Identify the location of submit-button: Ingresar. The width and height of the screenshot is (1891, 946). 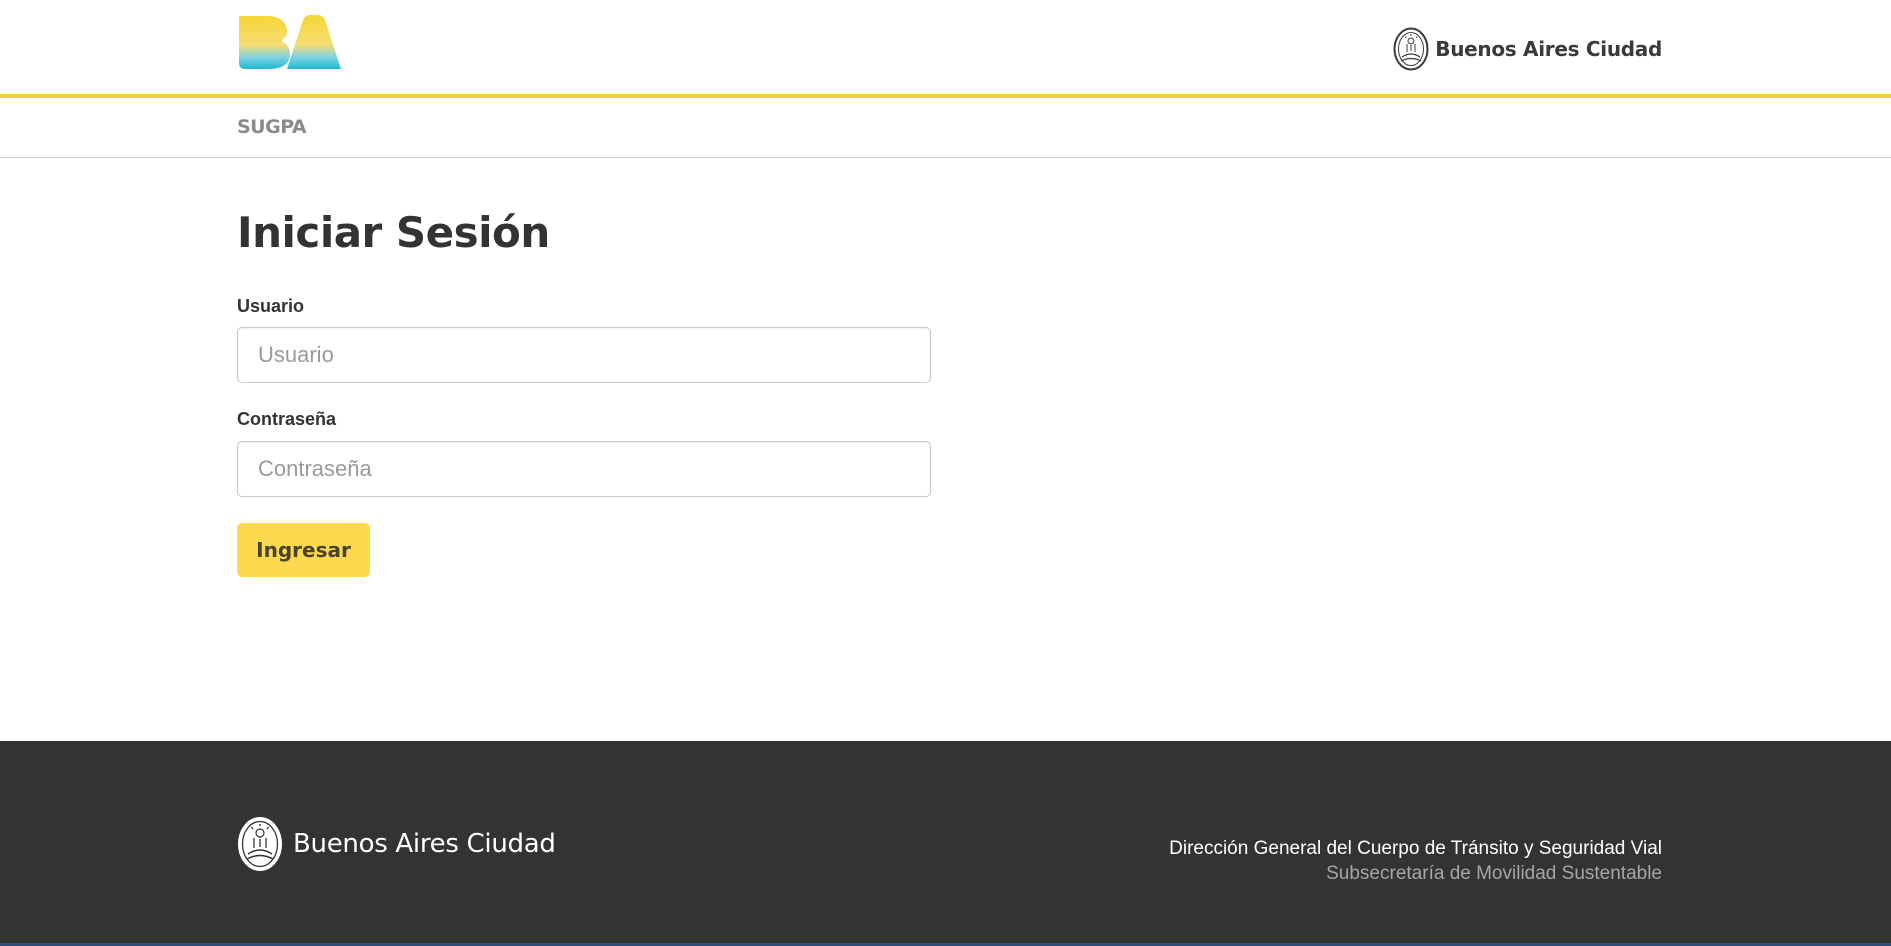
(303, 550).